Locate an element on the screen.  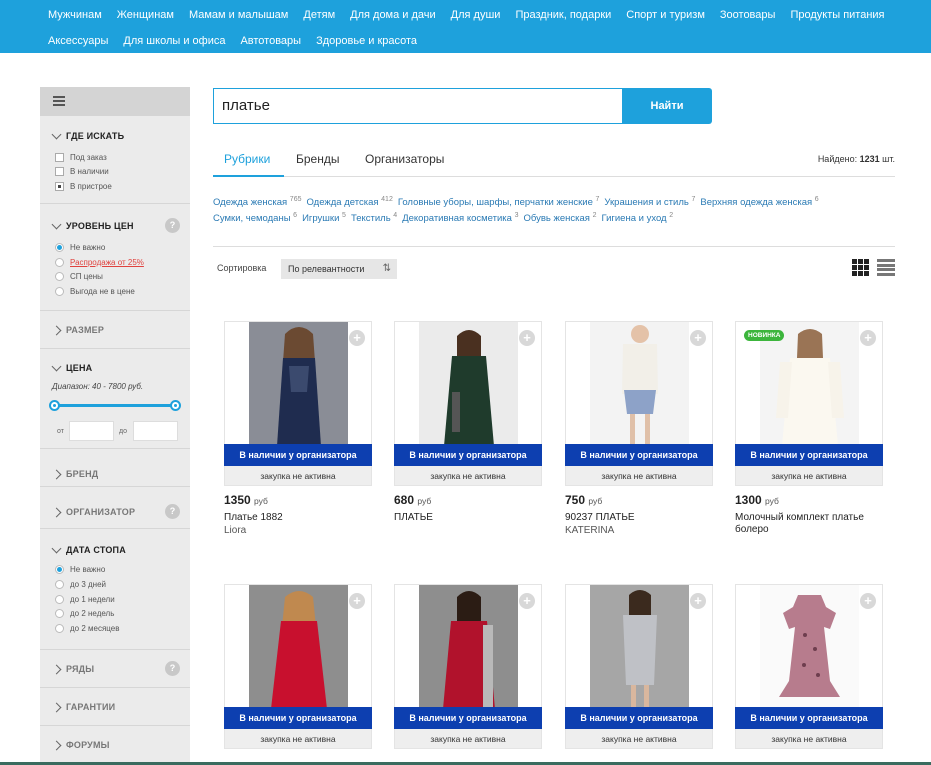
rubric-link: Одежда детская 412 is located at coordinates (349, 202).